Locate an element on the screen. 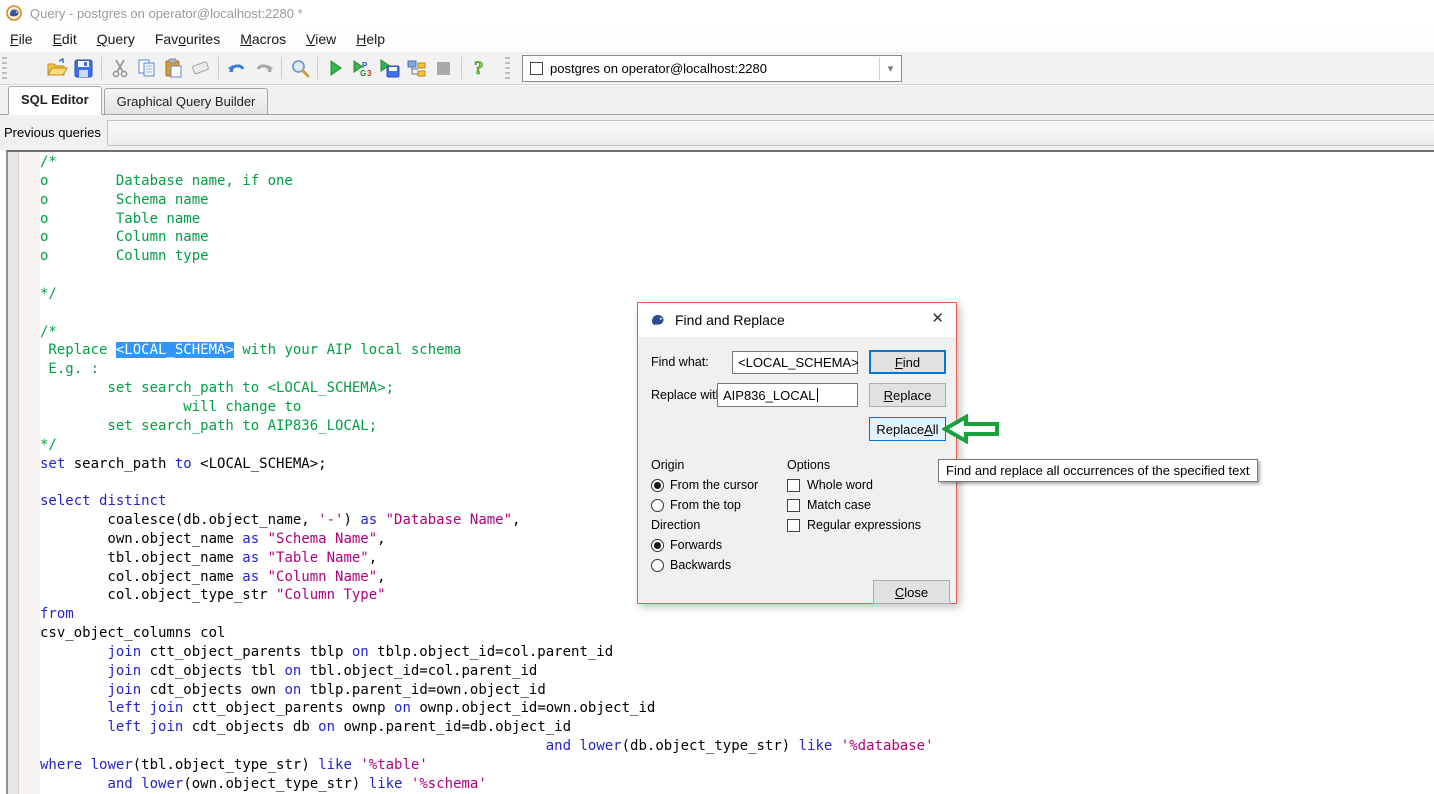 This screenshot has width=1434, height=794. undo-button is located at coordinates (236, 68).